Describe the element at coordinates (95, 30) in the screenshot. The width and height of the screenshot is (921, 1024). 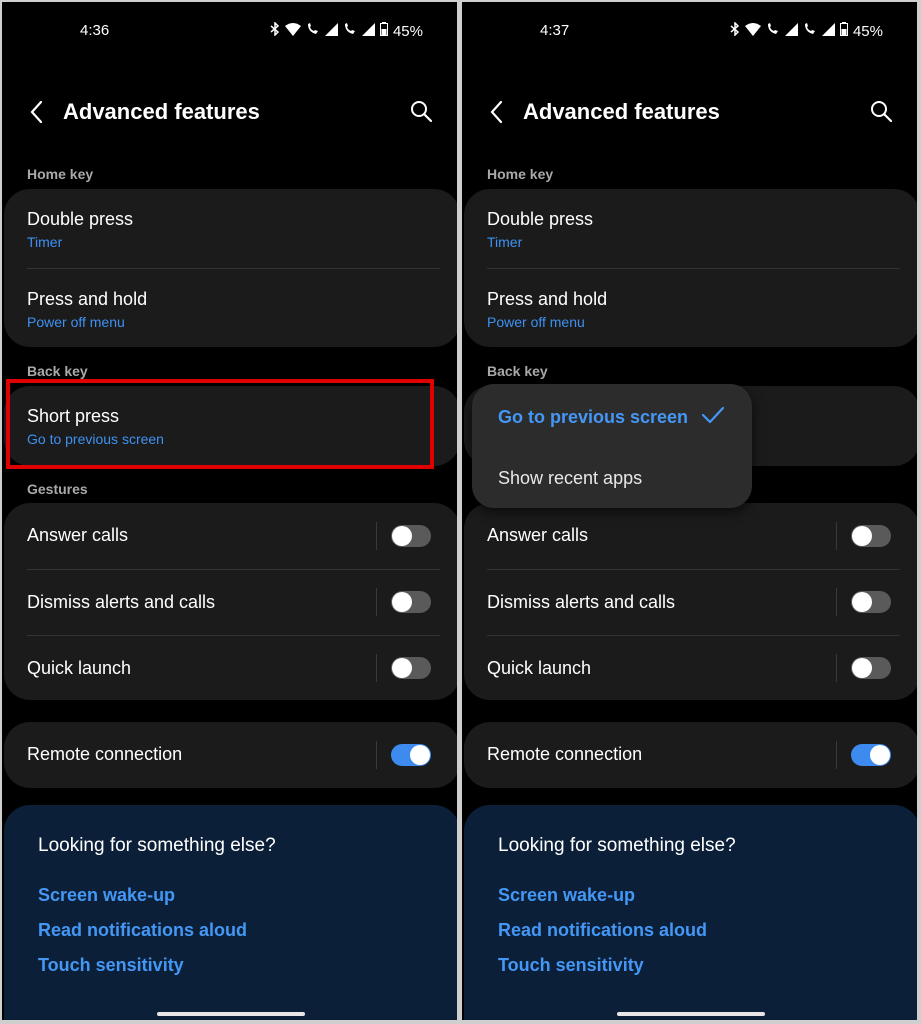
I see `status-time: 4:36` at that location.